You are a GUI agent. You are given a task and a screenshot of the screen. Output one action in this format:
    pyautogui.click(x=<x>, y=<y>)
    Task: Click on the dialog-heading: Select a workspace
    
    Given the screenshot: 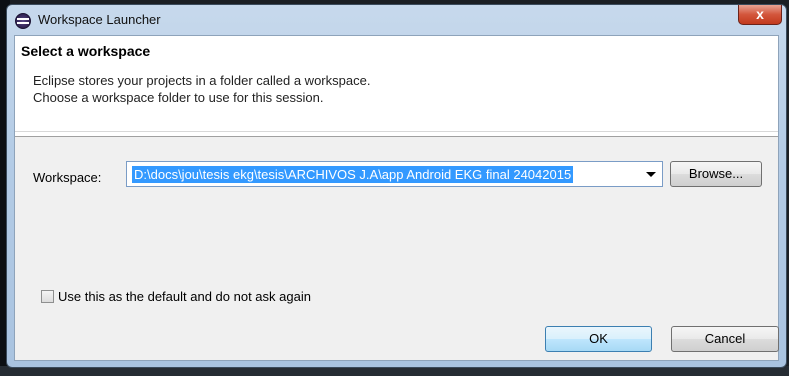 What is the action you would take?
    pyautogui.click(x=86, y=51)
    